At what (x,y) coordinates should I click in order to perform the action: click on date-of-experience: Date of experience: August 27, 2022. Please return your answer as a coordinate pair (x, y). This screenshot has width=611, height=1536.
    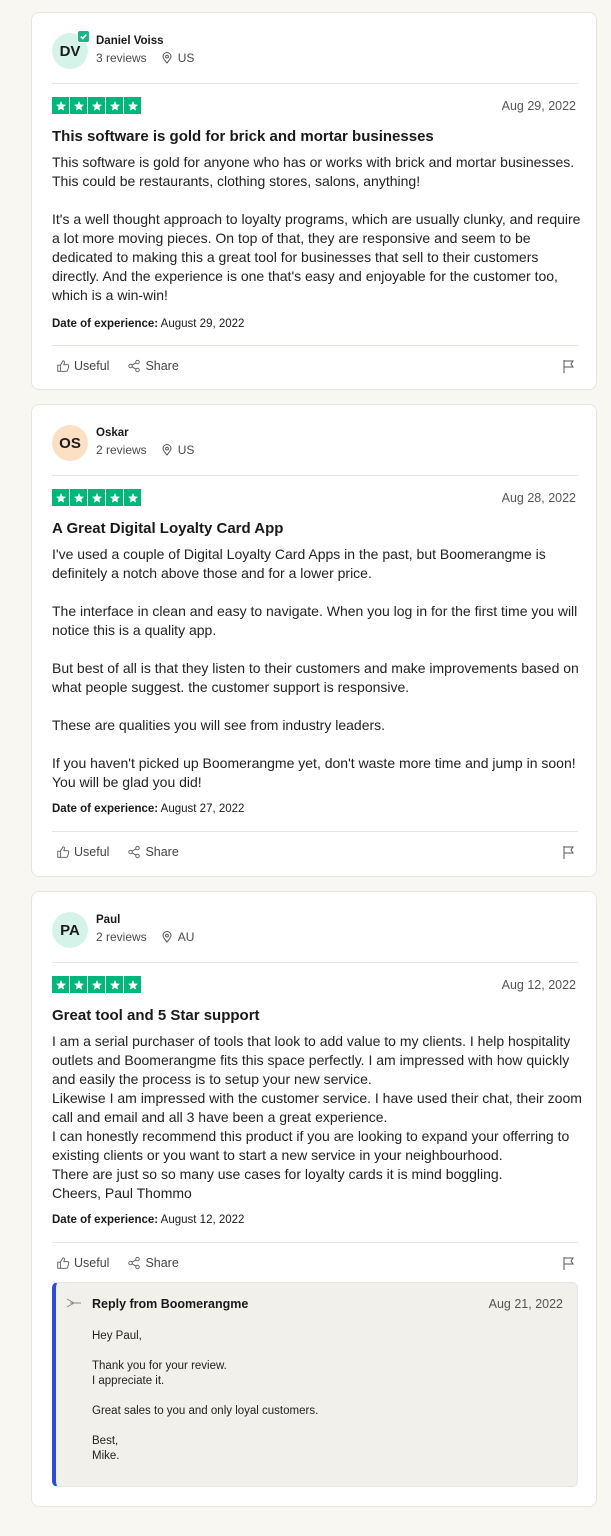
    Looking at the image, I should click on (148, 809).